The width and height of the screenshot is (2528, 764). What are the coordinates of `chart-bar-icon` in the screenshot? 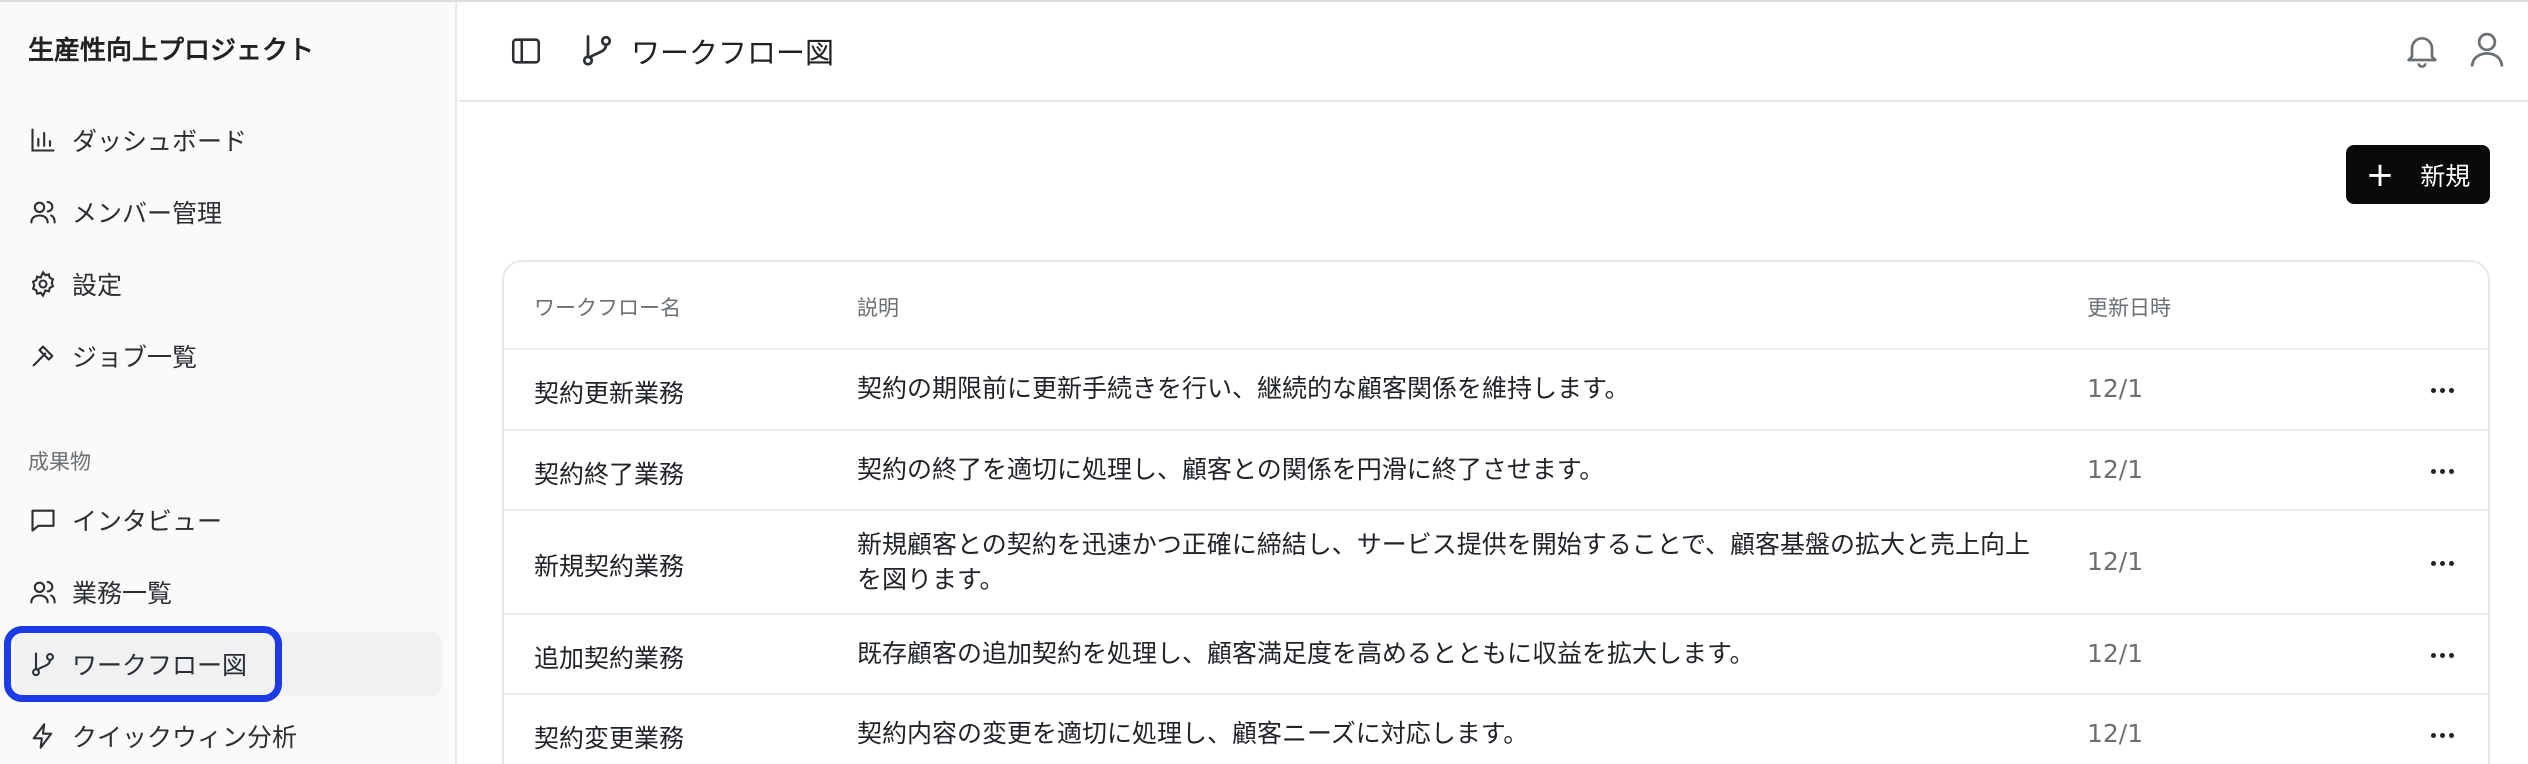 It's located at (43, 140).